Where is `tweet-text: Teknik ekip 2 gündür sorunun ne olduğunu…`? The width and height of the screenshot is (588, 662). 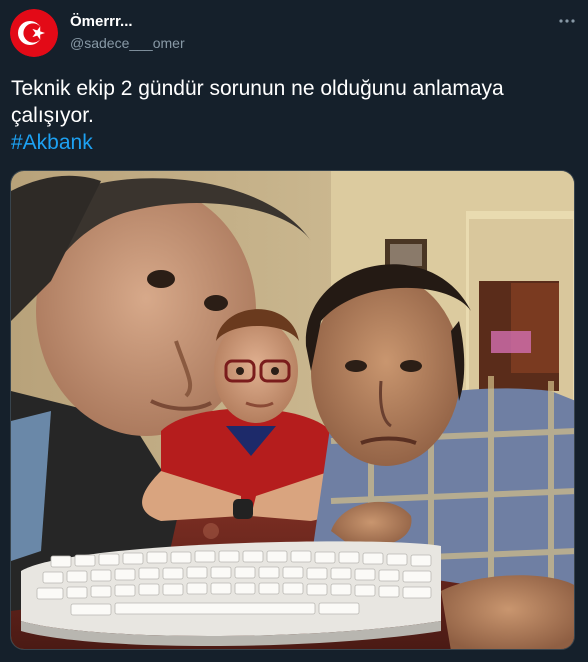
tweet-text: Teknik ekip 2 gündür sorunun ne olduğunu… is located at coordinates (294, 115).